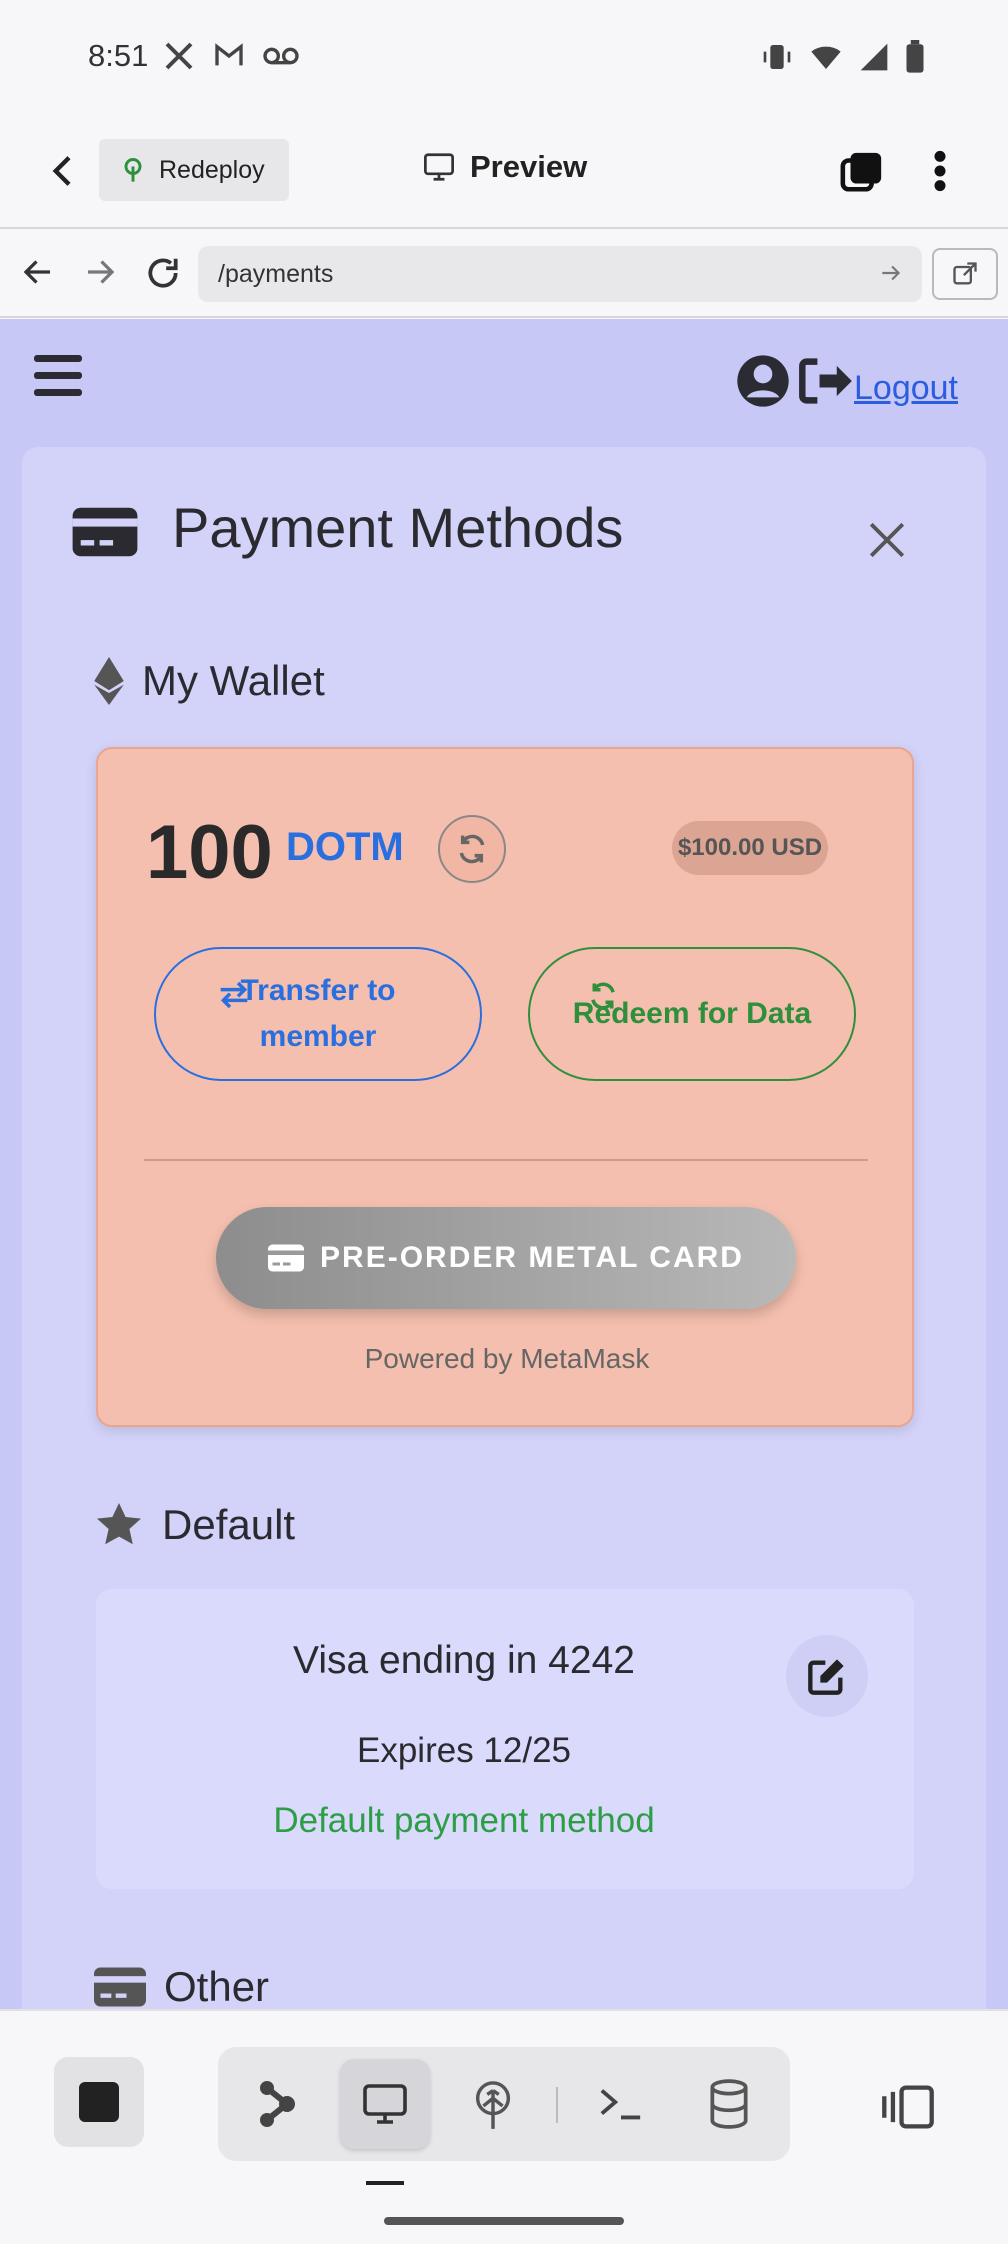 Image resolution: width=1008 pixels, height=2244 pixels. I want to click on deploy-tree-icon, so click(493, 2105).